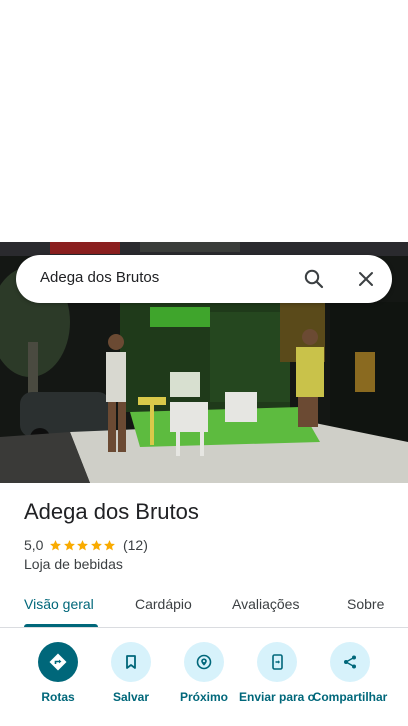 The width and height of the screenshot is (408, 726). Describe the element at coordinates (277, 697) in the screenshot. I see `send-to-phone-label: Enviar para o` at that location.